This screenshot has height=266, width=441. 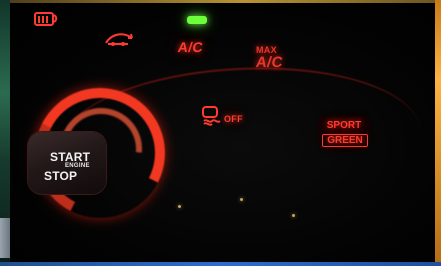 I want to click on max-ac-button-label: MAX A/C, so click(x=269, y=59).